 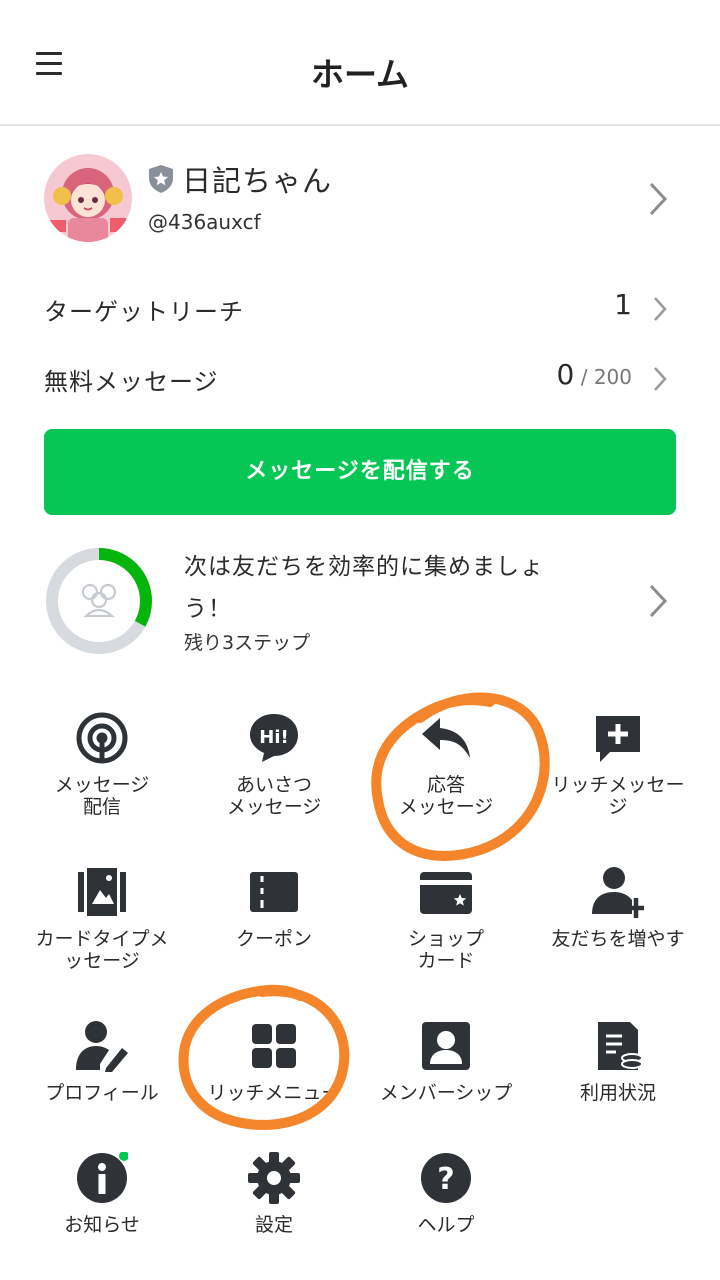 I want to click on app-header: ホーム, so click(x=360, y=63).